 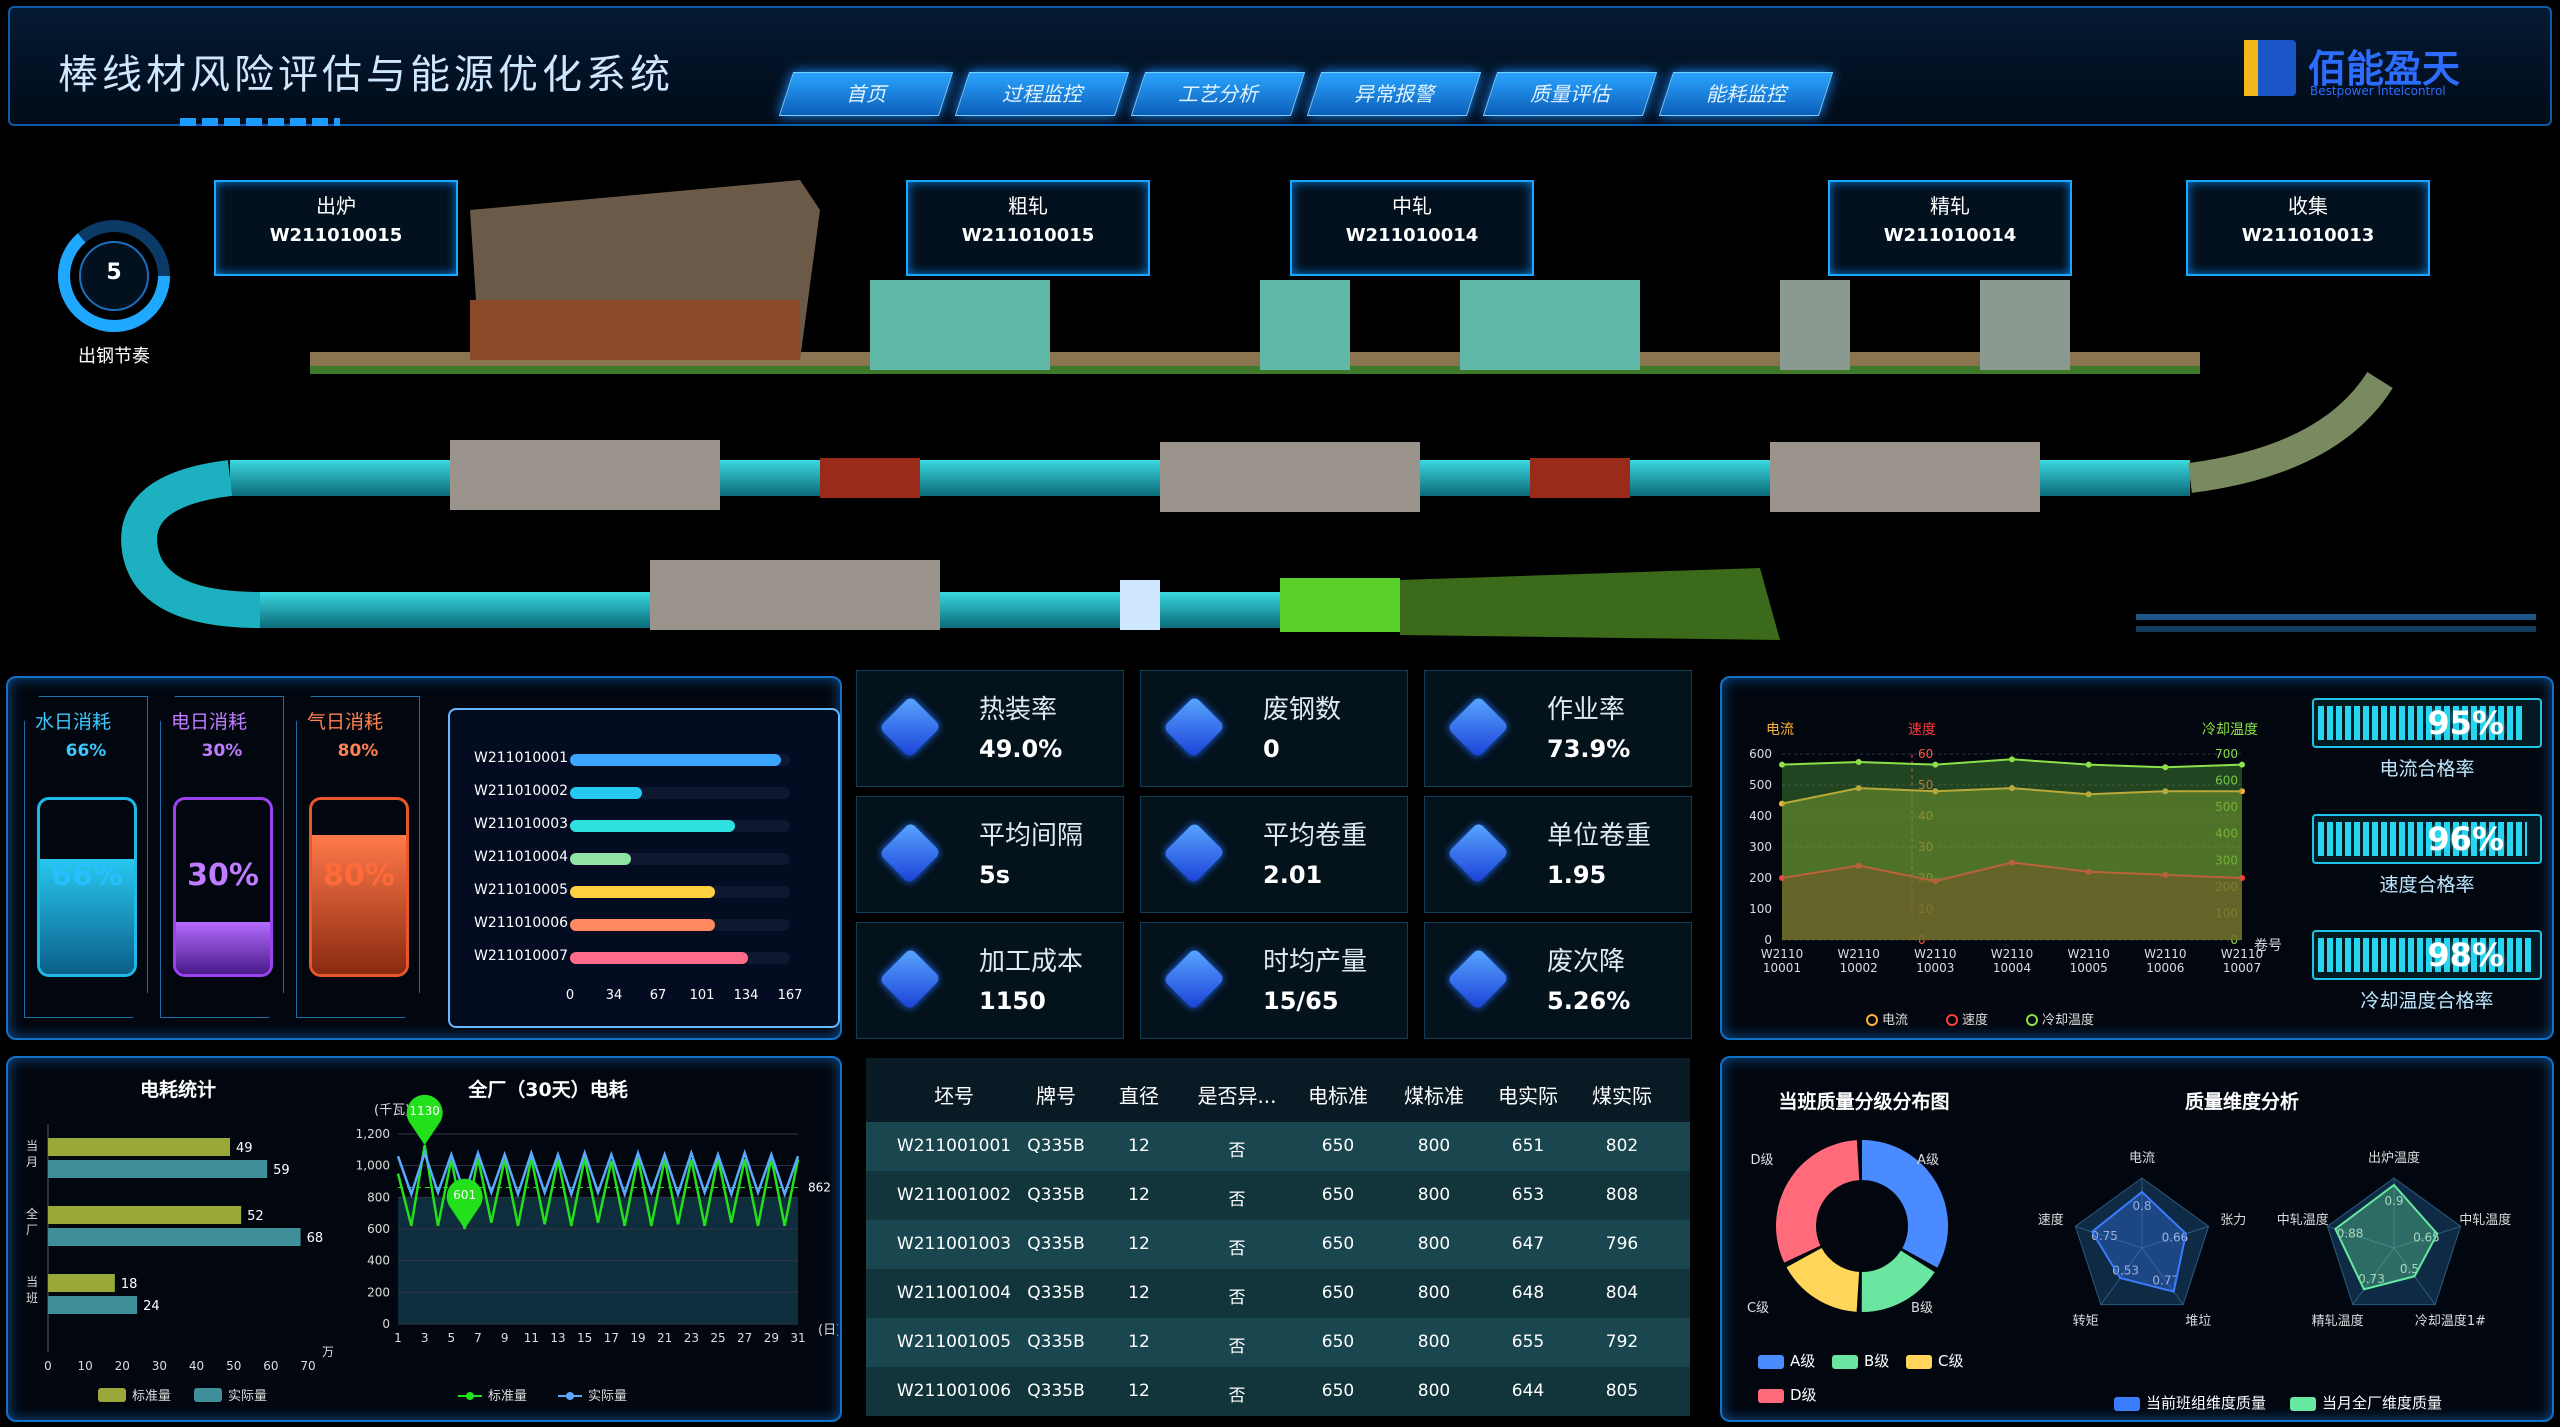 What do you see at coordinates (255, 1216) in the screenshot?
I see `data-label: 52` at bounding box center [255, 1216].